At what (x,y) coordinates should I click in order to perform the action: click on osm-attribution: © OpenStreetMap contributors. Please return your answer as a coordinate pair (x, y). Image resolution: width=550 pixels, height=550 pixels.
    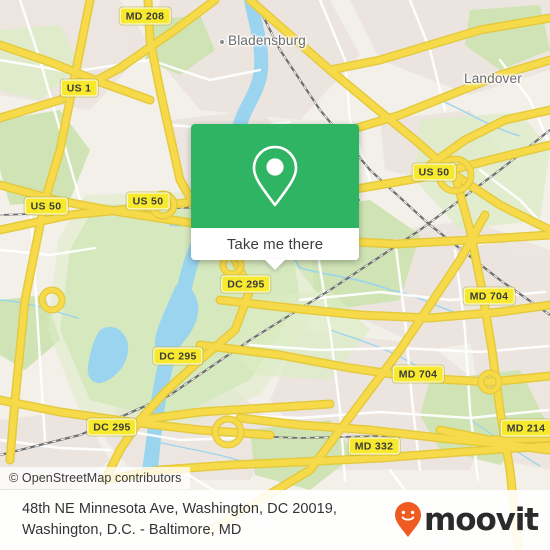
    Looking at the image, I should click on (95, 478).